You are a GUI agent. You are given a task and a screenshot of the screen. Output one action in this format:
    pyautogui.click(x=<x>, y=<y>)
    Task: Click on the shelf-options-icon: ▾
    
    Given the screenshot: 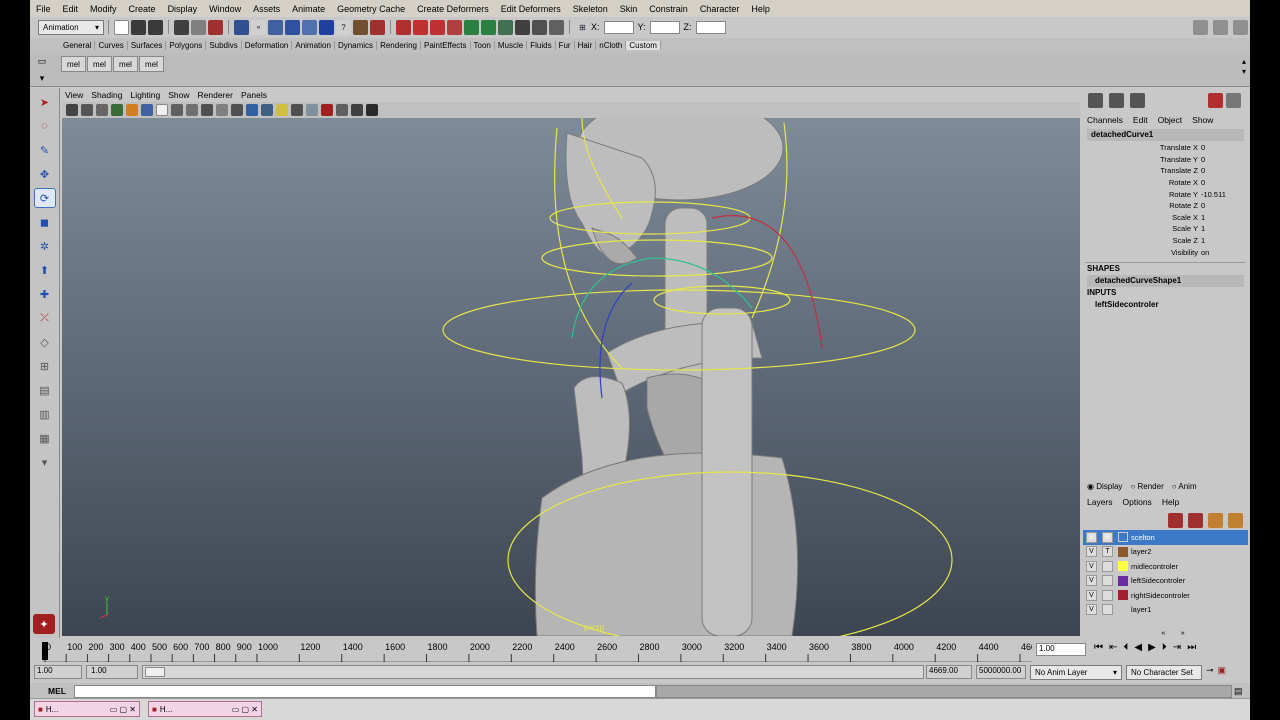 What is the action you would take?
    pyautogui.click(x=42, y=78)
    